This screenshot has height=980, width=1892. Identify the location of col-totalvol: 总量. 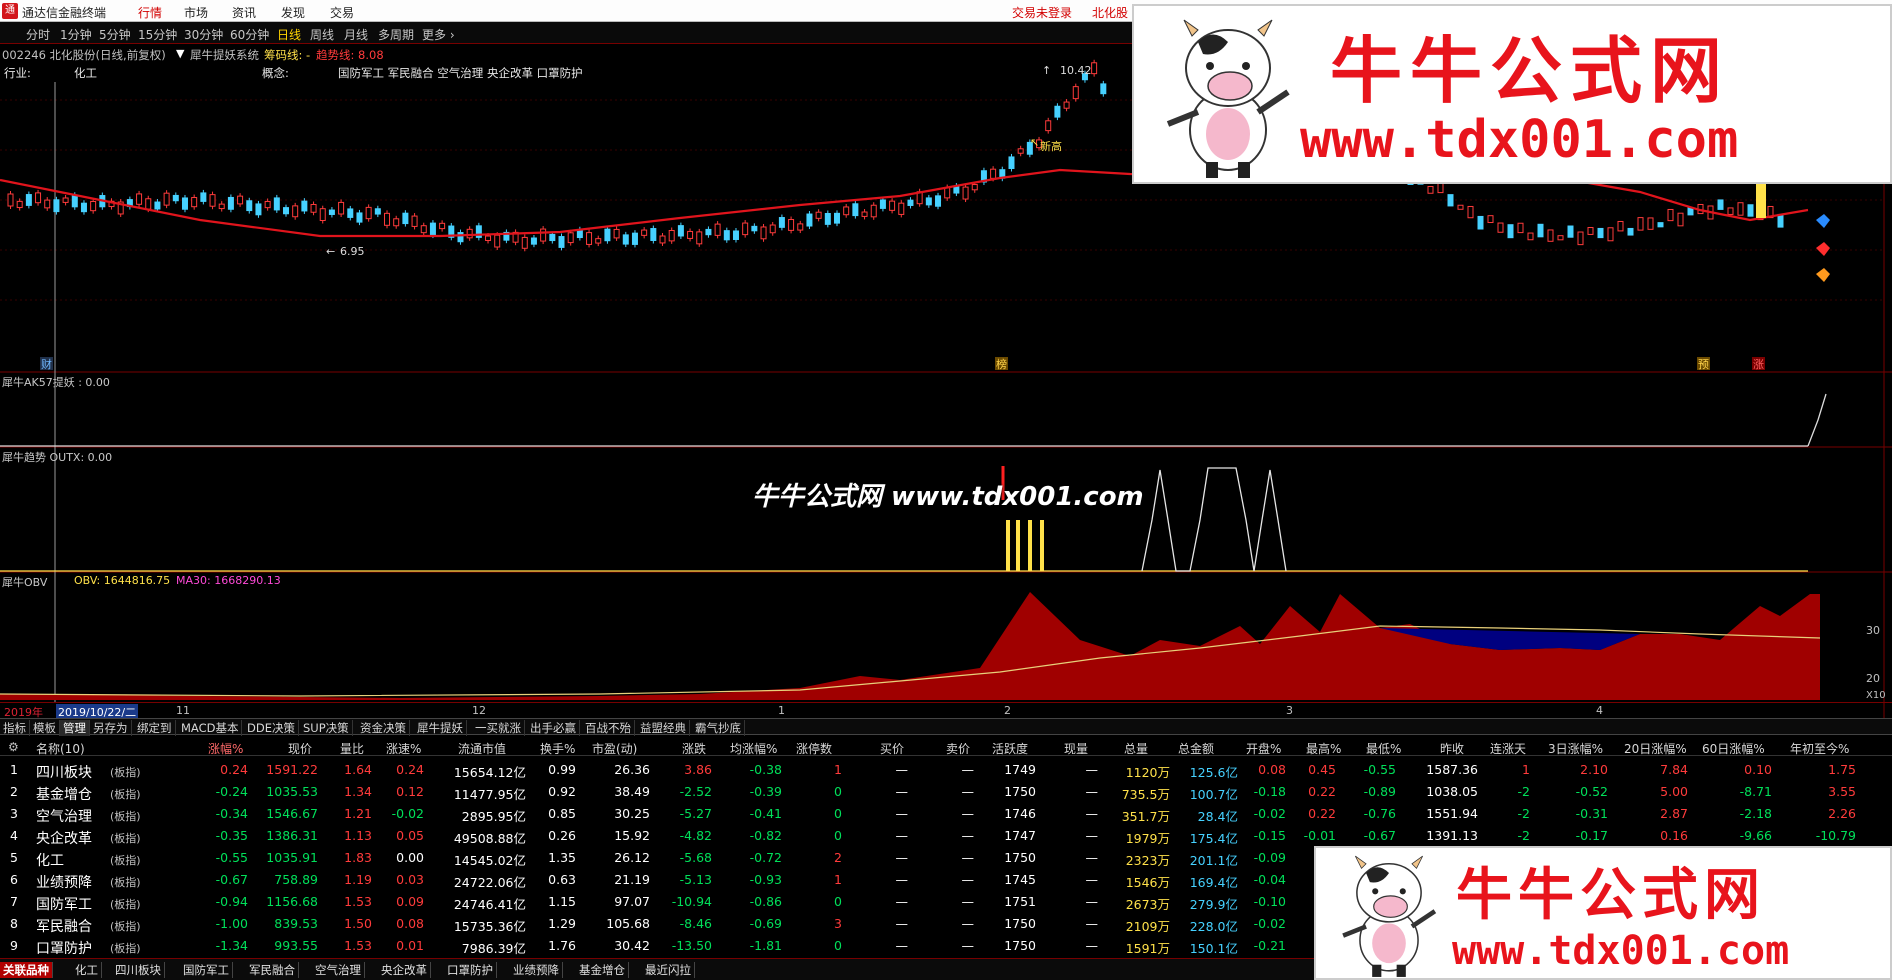
(1136, 748).